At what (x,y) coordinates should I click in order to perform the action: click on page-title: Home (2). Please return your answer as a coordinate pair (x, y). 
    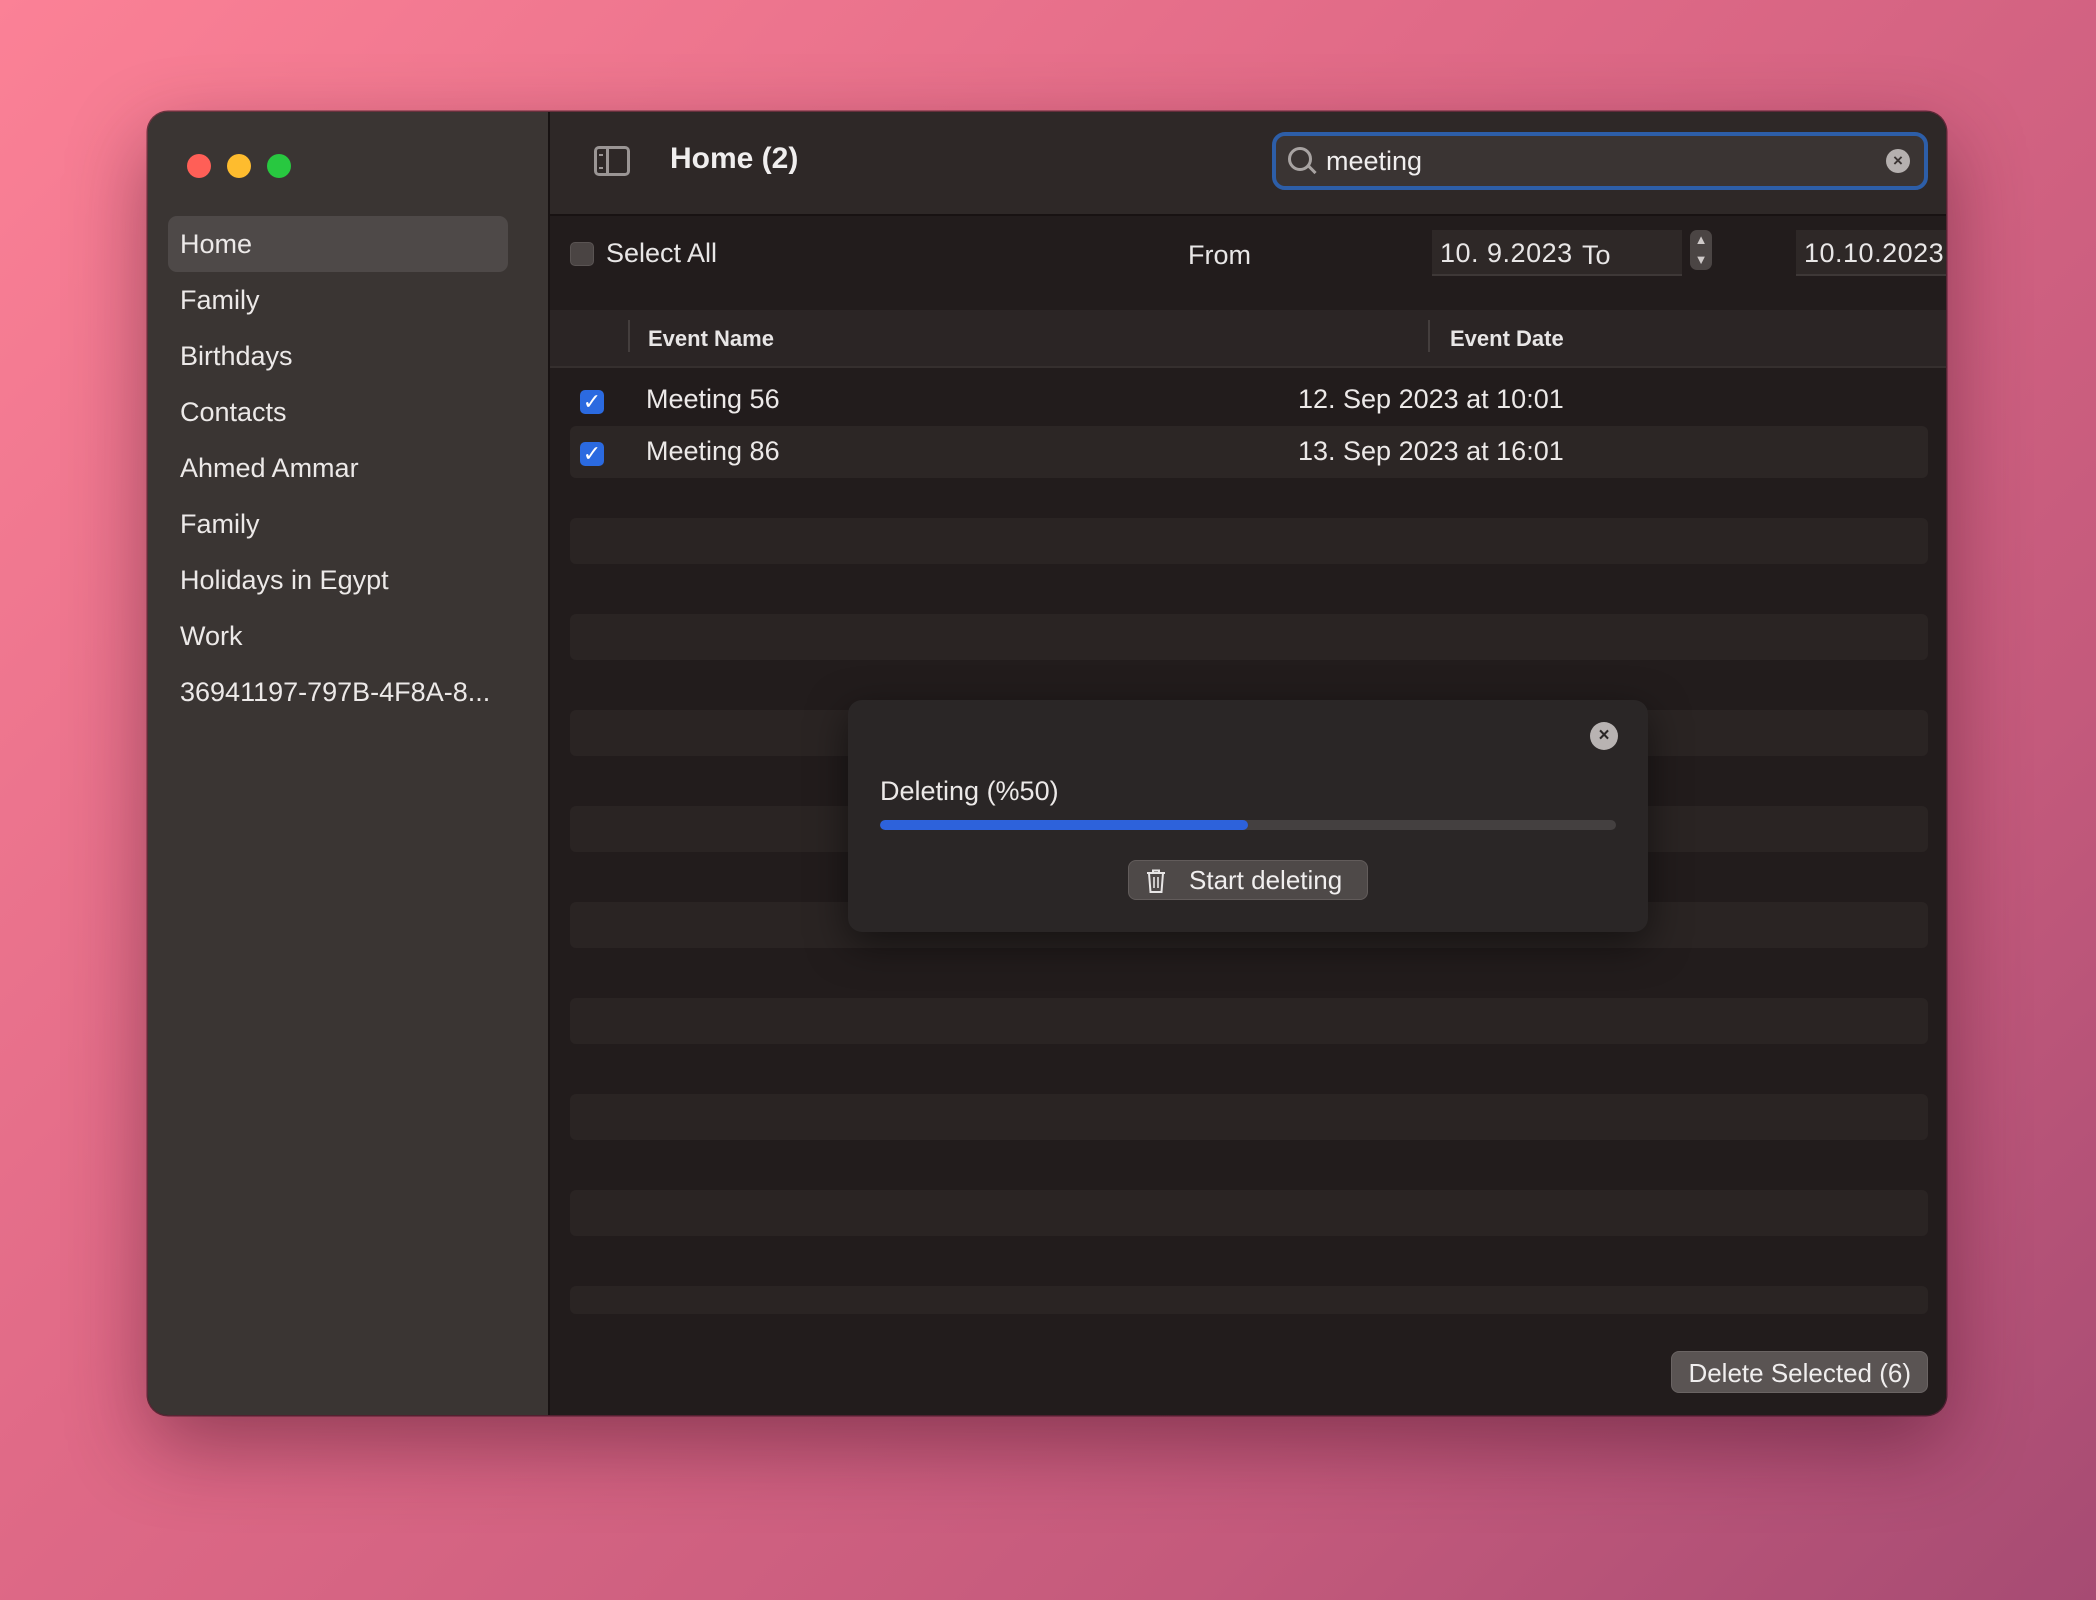
    Looking at the image, I should click on (734, 158).